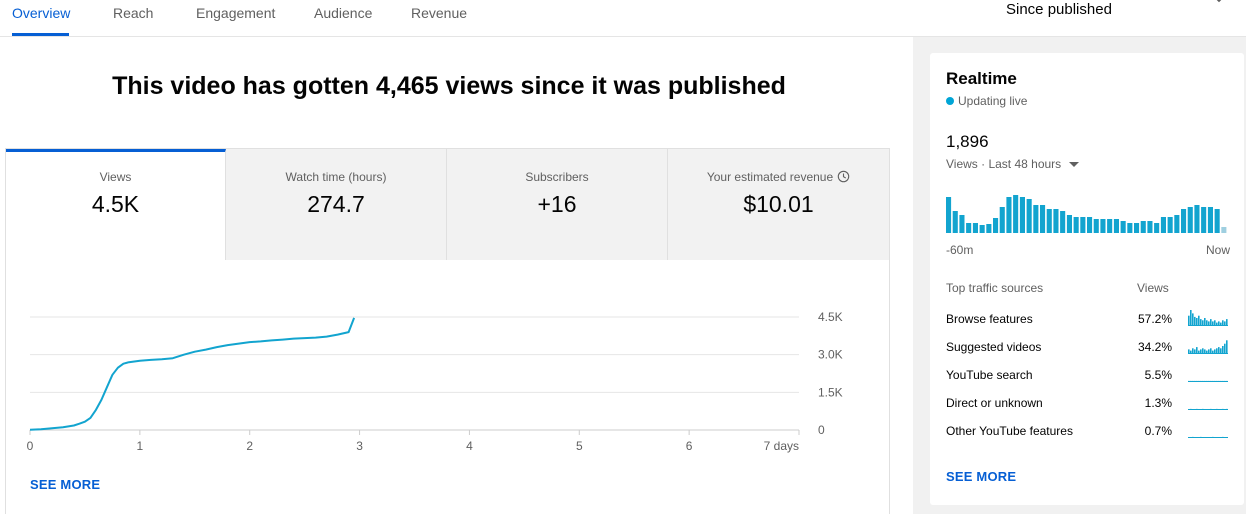 This screenshot has height=514, width=1246. What do you see at coordinates (1219, 3) in the screenshot?
I see `chevron-down-icon` at bounding box center [1219, 3].